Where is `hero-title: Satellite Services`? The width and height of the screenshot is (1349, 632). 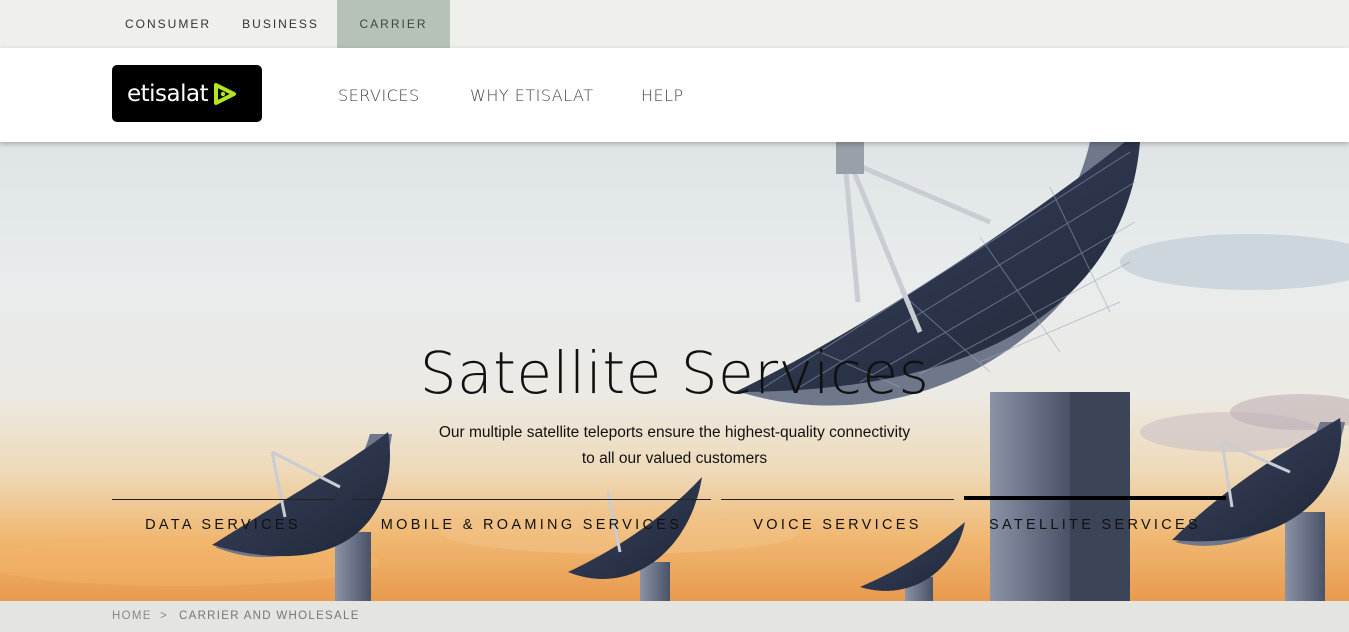 hero-title: Satellite Services is located at coordinates (674, 373).